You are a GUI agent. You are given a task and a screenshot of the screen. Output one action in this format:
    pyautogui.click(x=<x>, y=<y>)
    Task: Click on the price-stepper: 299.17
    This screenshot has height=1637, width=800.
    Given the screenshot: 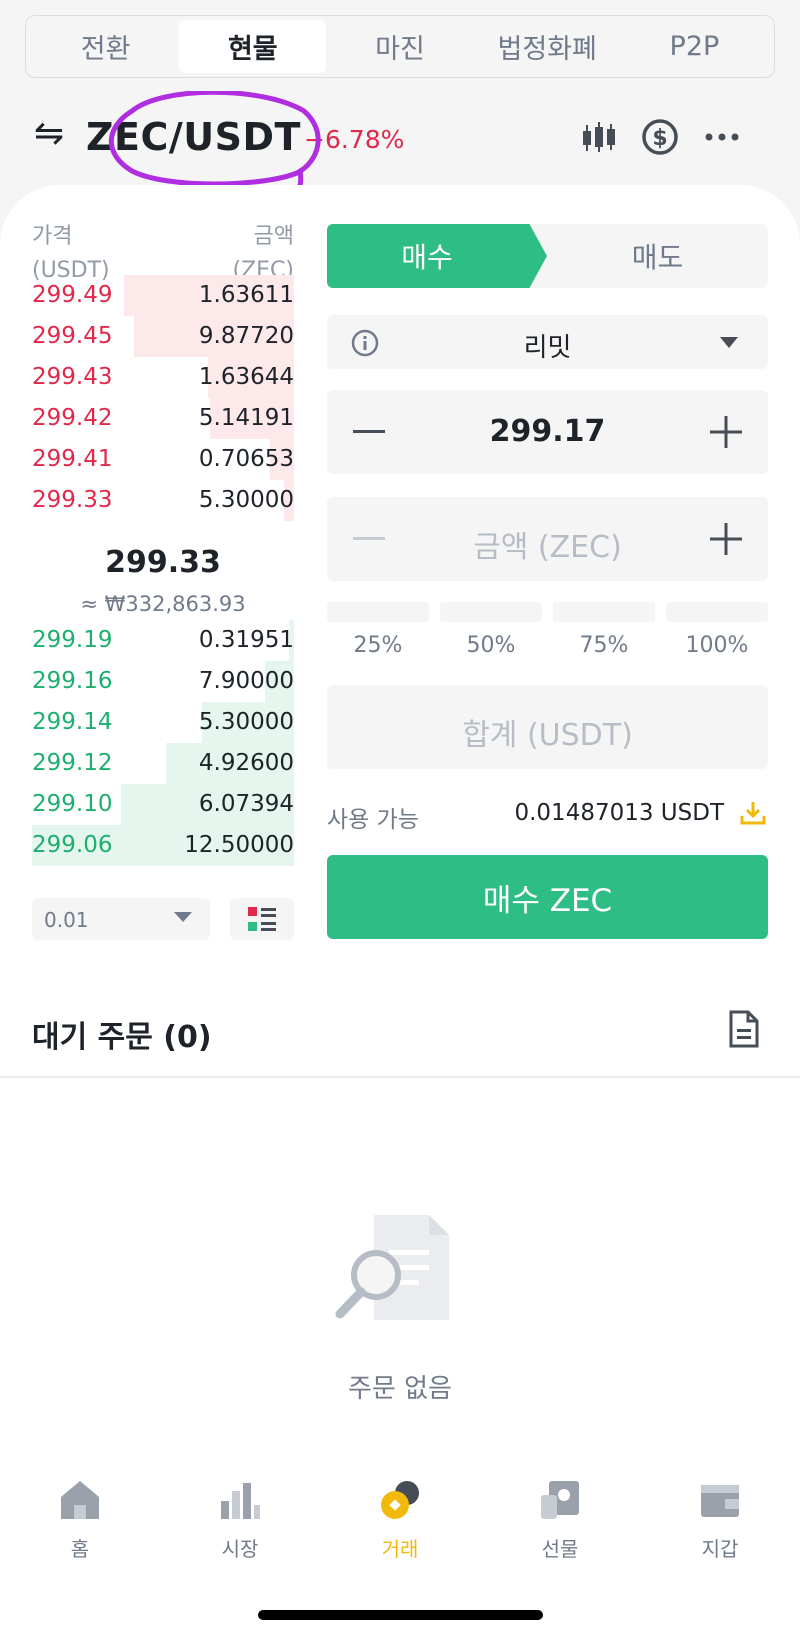 What is the action you would take?
    pyautogui.click(x=547, y=432)
    